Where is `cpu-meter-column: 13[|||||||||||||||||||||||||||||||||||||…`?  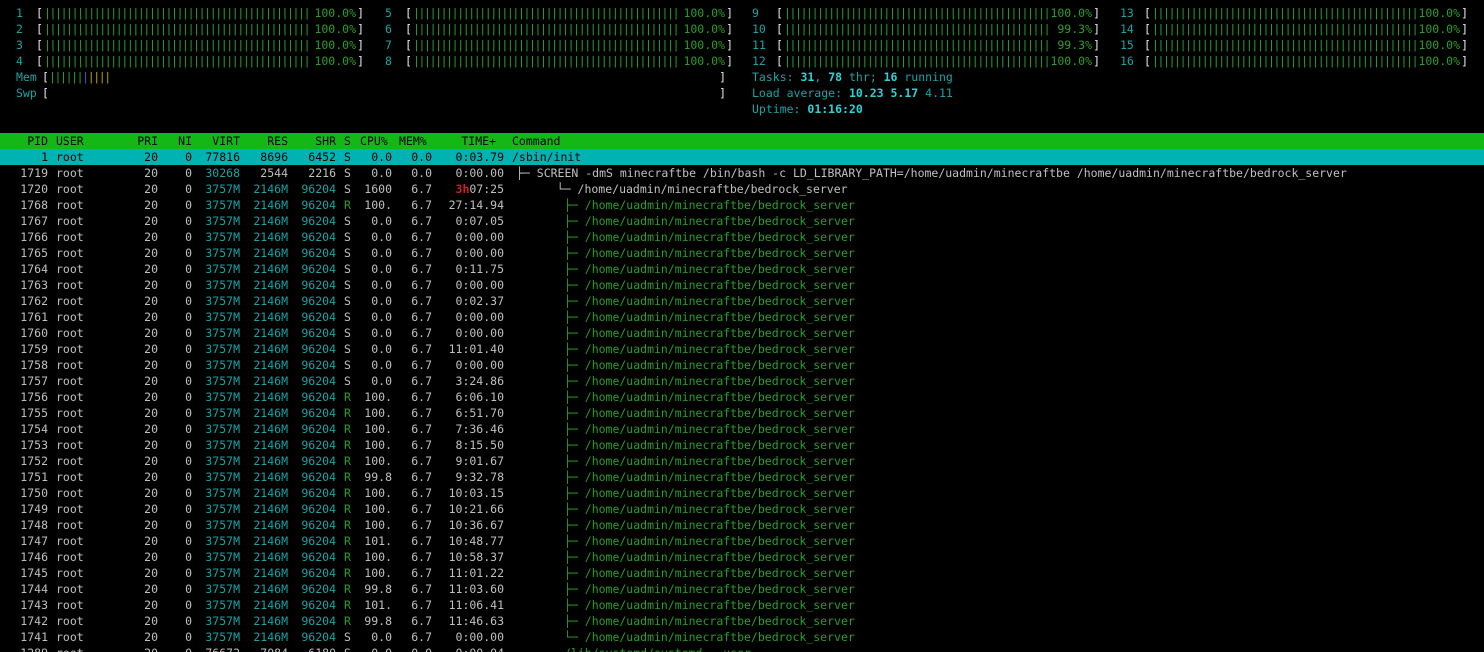 cpu-meter-column: 13[|||||||||||||||||||||||||||||||||||||… is located at coordinates (1294, 37).